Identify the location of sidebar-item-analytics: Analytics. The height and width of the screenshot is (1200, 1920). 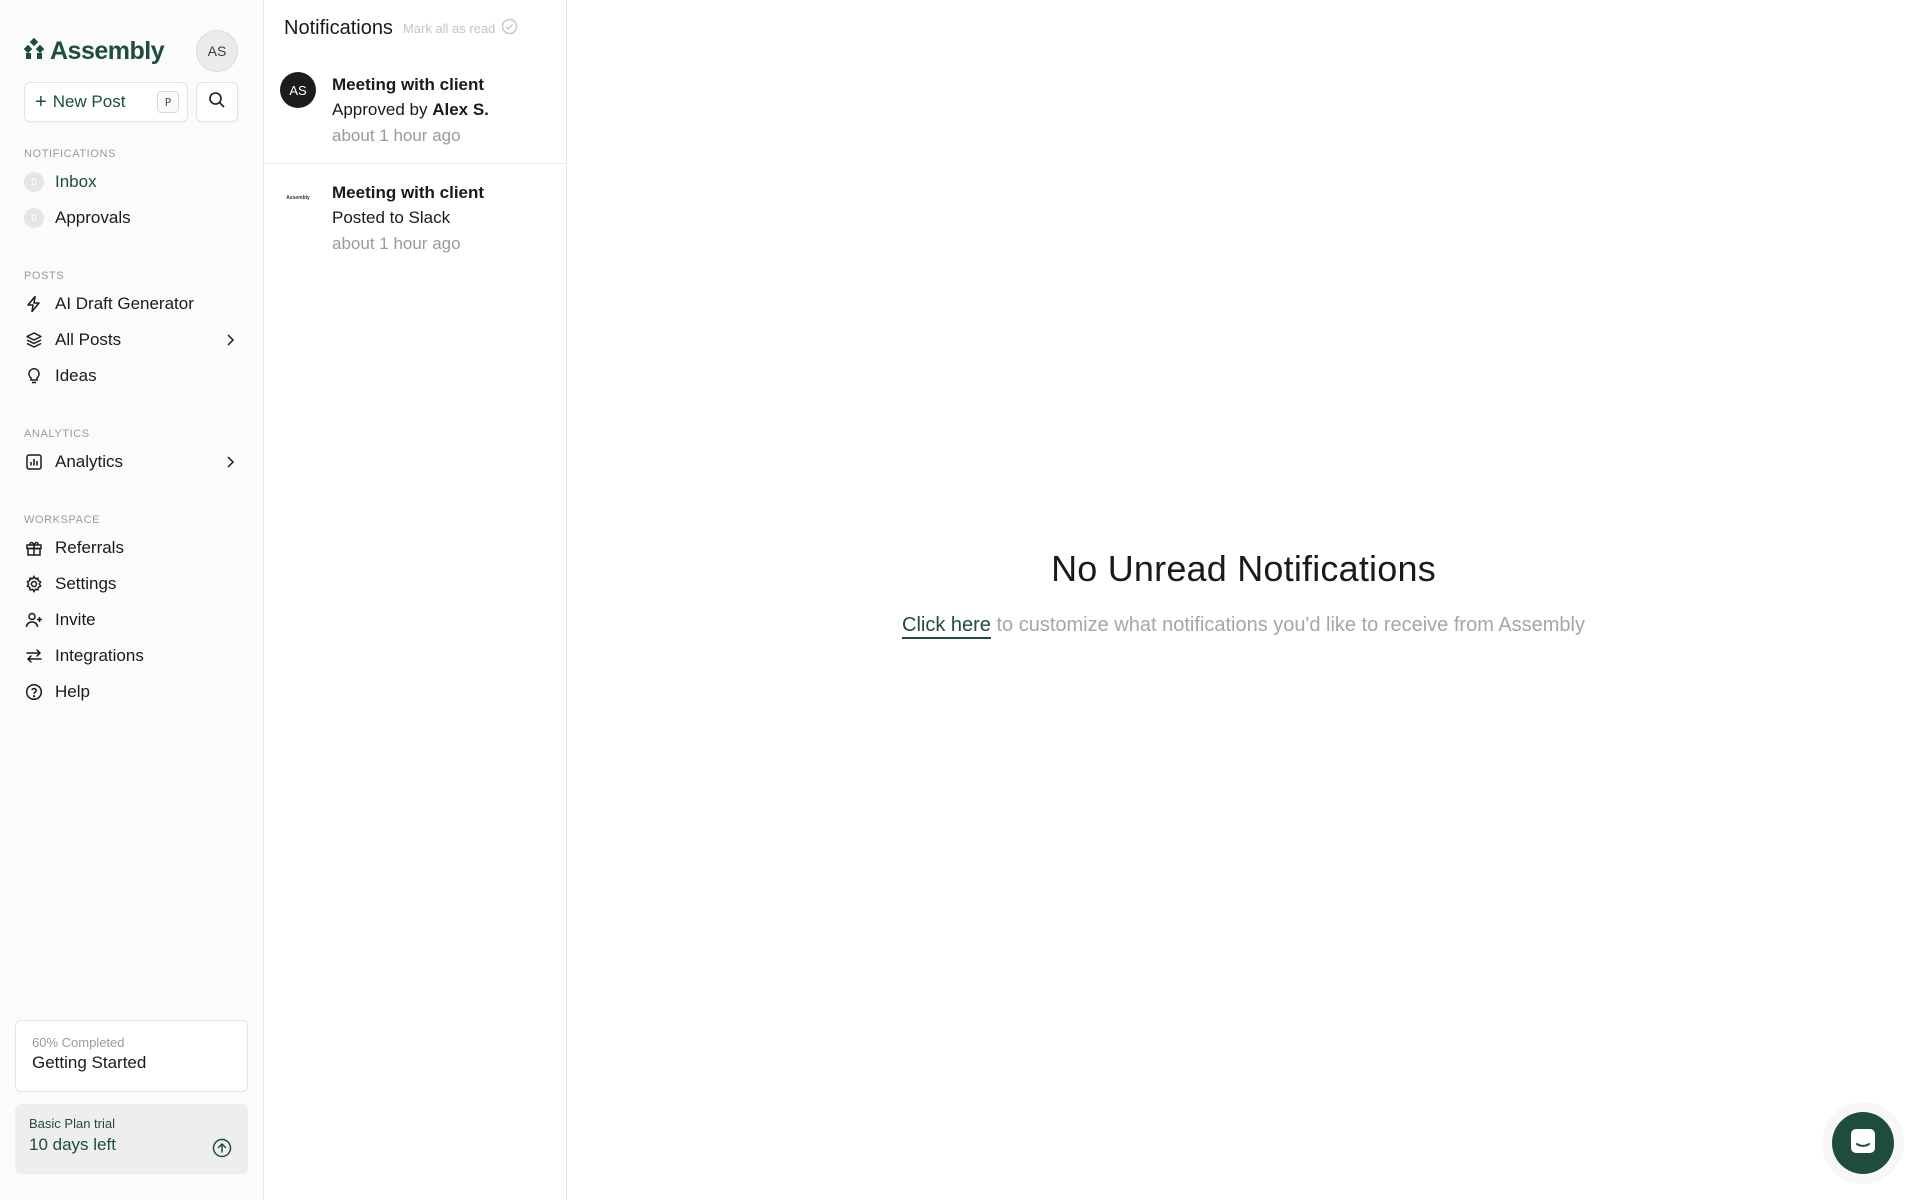
(131, 462).